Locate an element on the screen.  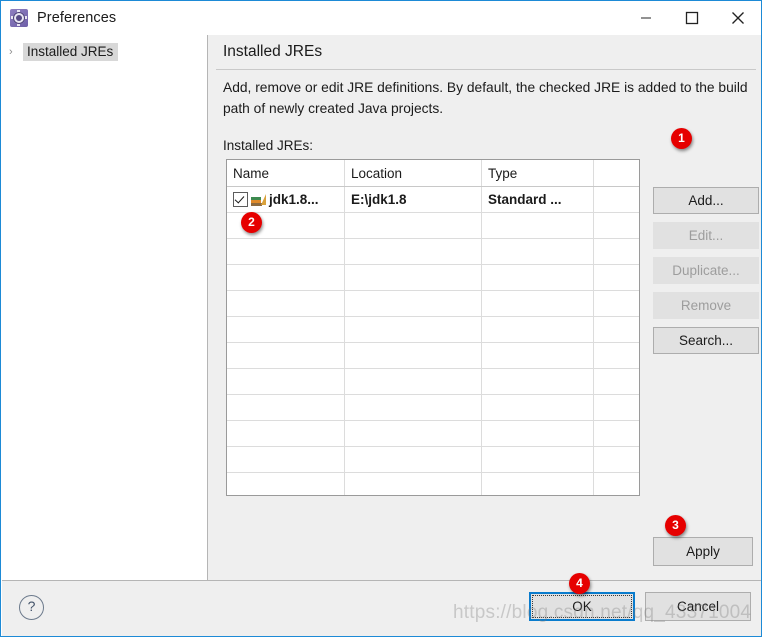
installed-jres-label: Installed JREs: is located at coordinates (268, 145).